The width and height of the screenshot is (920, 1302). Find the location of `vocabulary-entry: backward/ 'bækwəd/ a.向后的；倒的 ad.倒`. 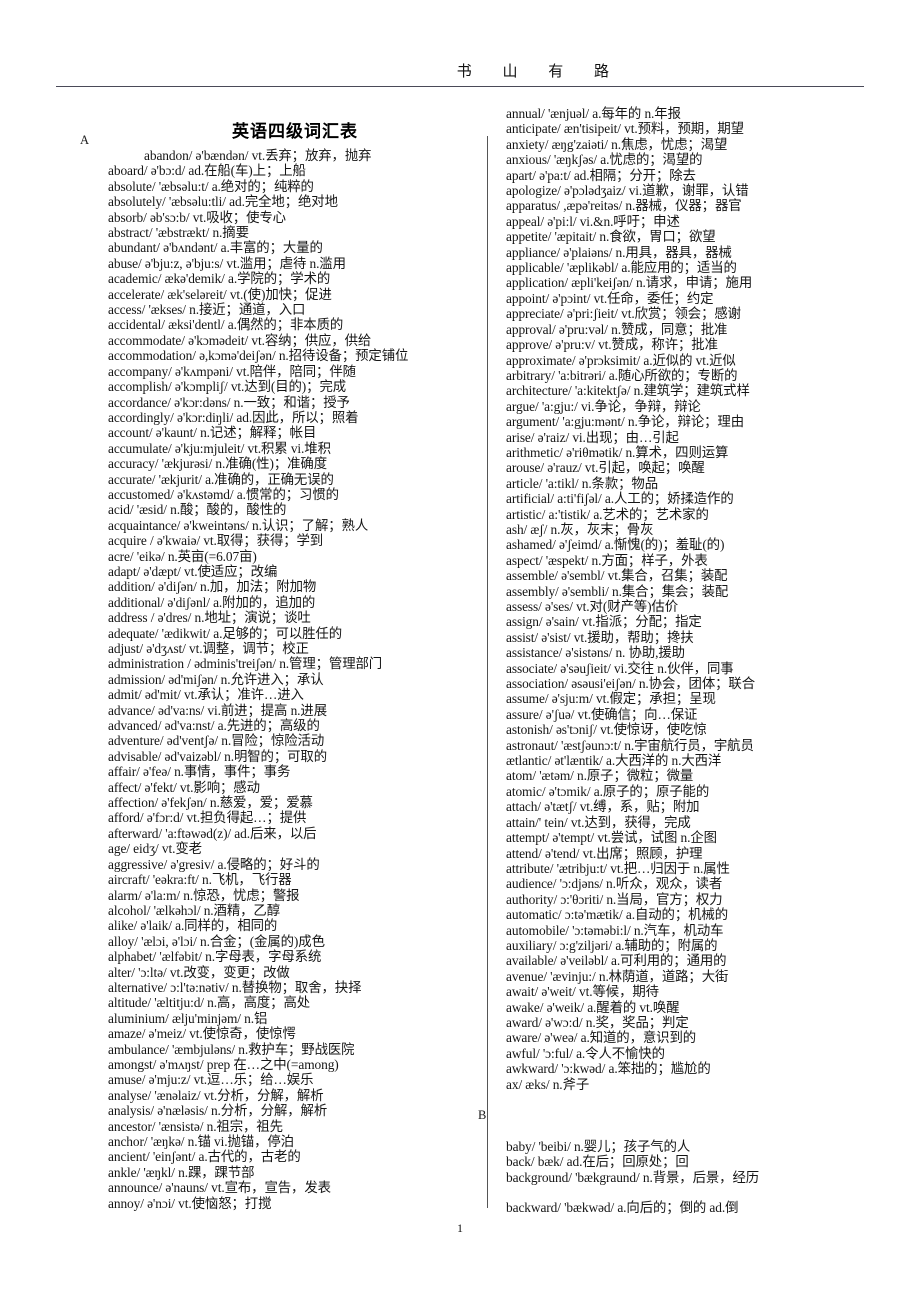

vocabulary-entry: backward/ 'bækwəd/ a.向后的；倒的 ad.倒 is located at coordinates (622, 1208).